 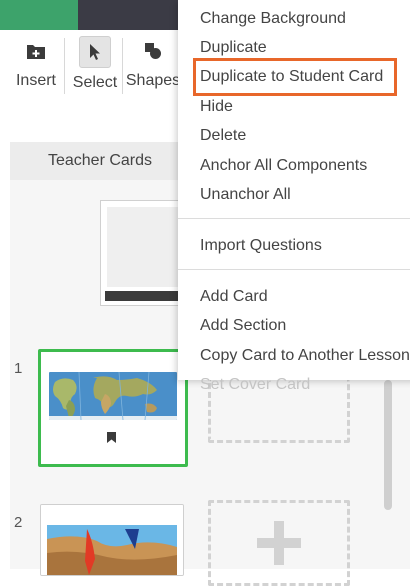 I want to click on menu-item-anchor-all: Anchor All Components, so click(x=283, y=166).